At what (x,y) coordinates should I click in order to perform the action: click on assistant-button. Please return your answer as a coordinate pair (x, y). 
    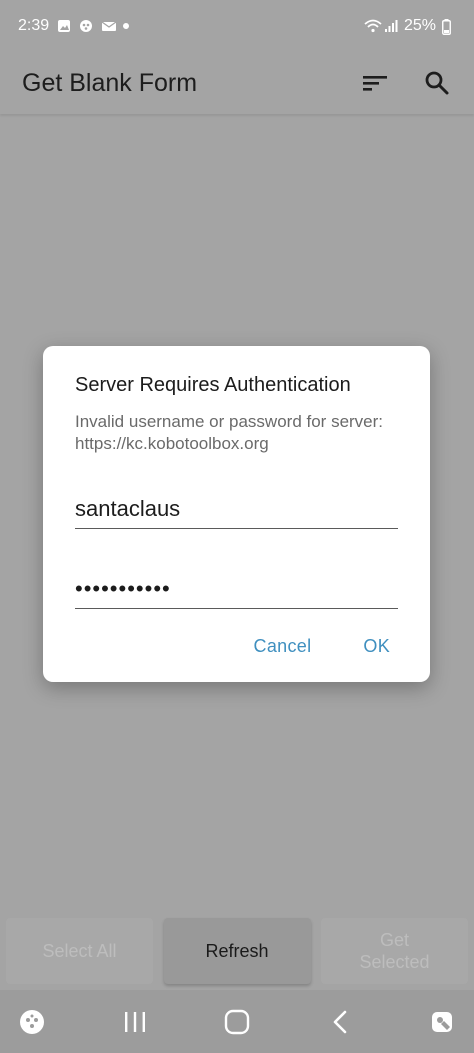
    Looking at the image, I should click on (442, 1022).